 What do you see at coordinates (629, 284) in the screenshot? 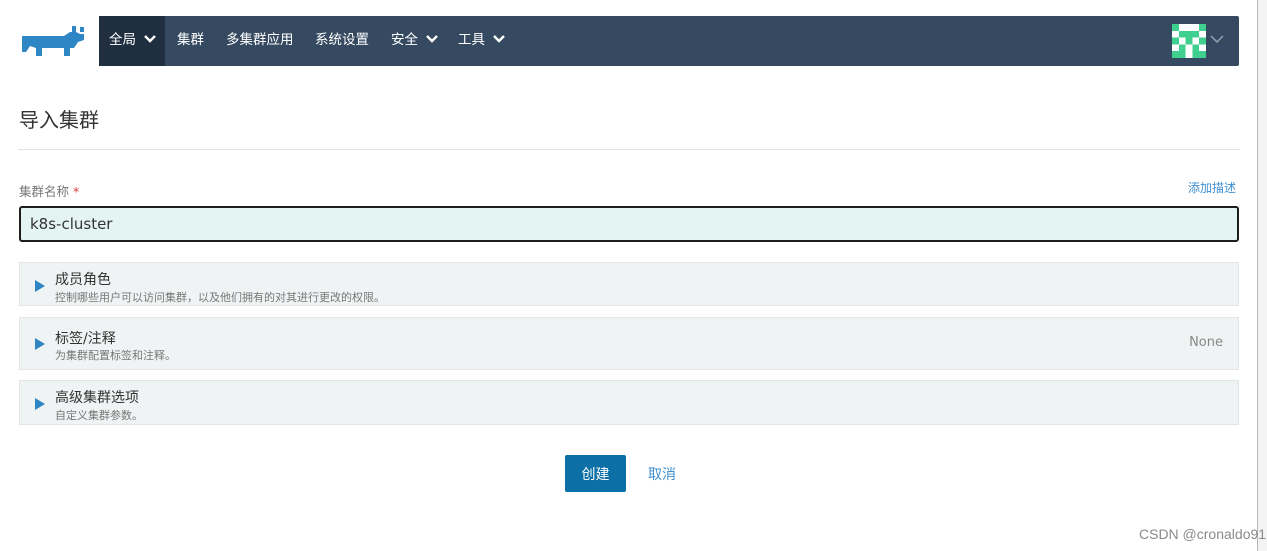
I see `member-roles-section: 成员角色 控制哪些用户可以访问集群，以及他们拥有的对其进行更改的权限。` at bounding box center [629, 284].